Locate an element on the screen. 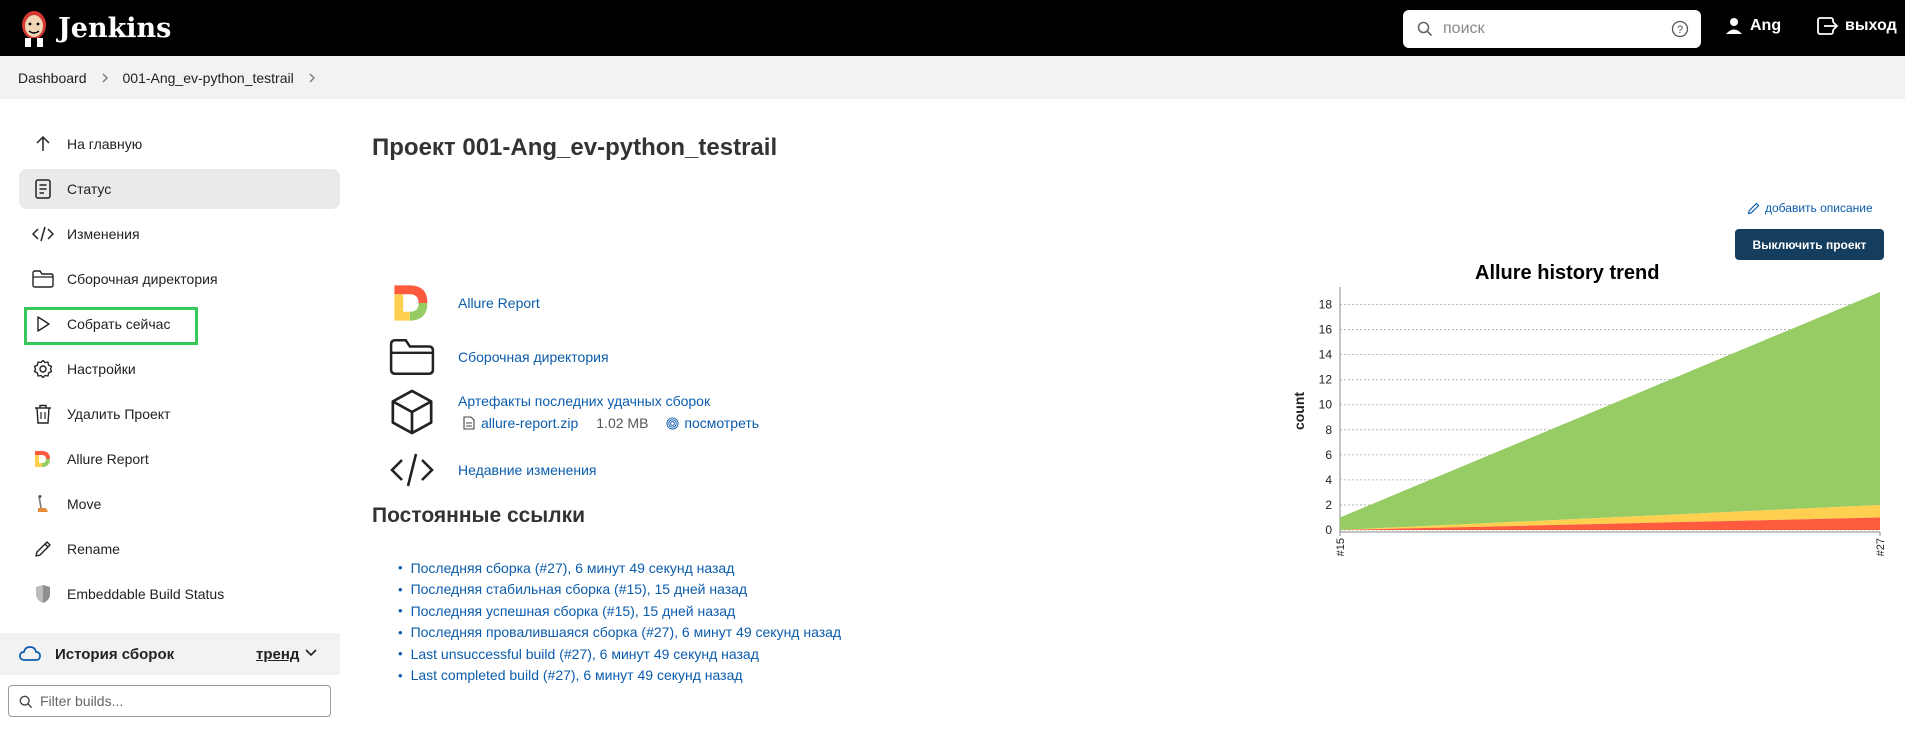 This screenshot has width=1905, height=731. jenkins-logo: Jenkins is located at coordinates (94, 28).